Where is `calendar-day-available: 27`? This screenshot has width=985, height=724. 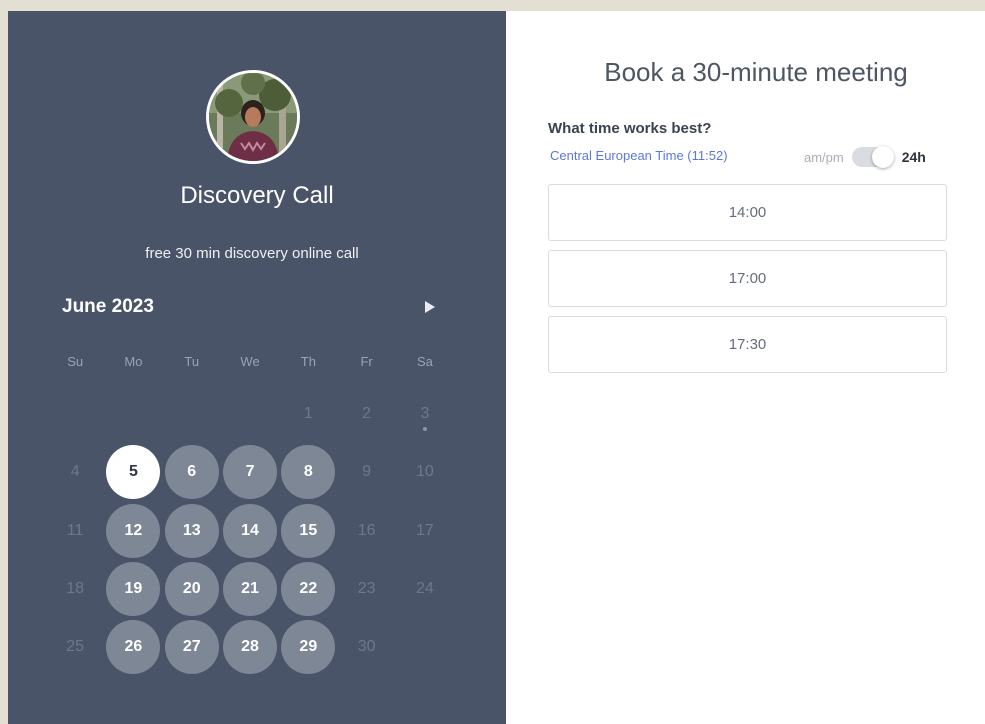 calendar-day-available: 27 is located at coordinates (192, 647).